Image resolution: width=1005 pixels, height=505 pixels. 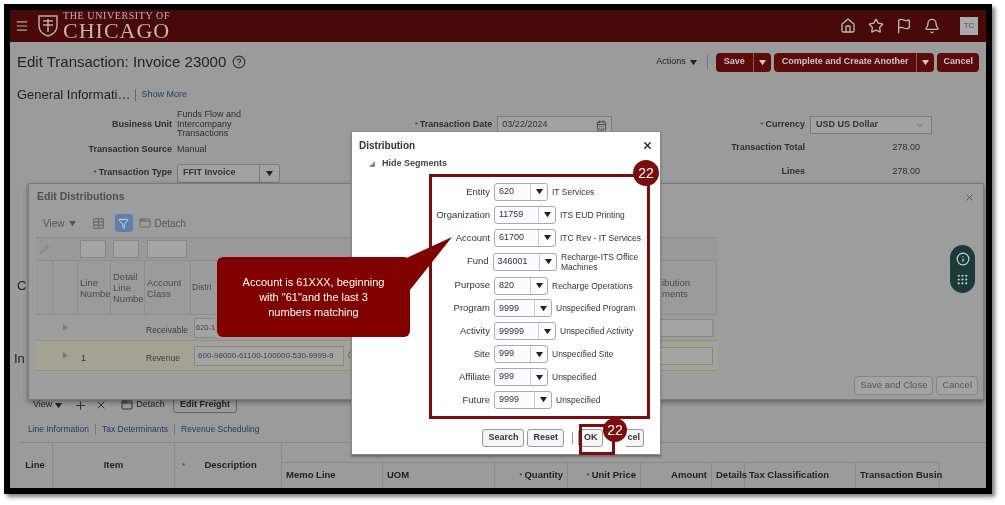 What do you see at coordinates (128, 287) in the screenshot?
I see `column-header: Detail Line Numbe` at bounding box center [128, 287].